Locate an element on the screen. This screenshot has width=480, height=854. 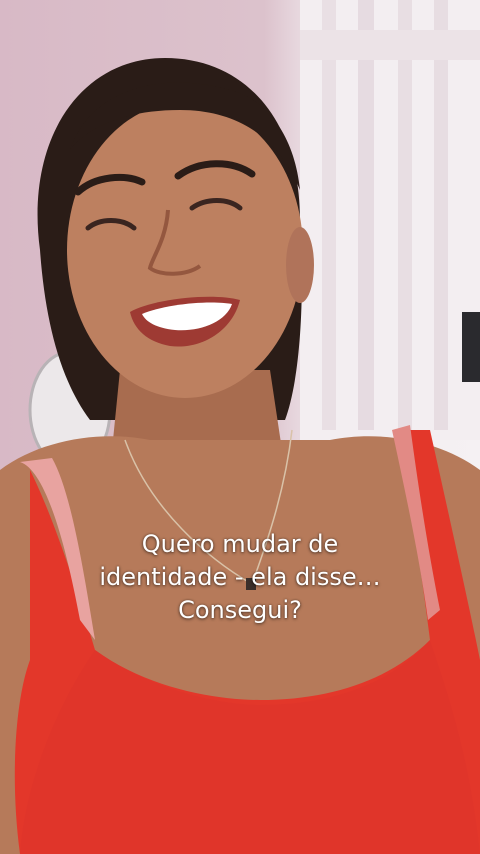
caption-line-1: Quero mudar de is located at coordinates (240, 544).